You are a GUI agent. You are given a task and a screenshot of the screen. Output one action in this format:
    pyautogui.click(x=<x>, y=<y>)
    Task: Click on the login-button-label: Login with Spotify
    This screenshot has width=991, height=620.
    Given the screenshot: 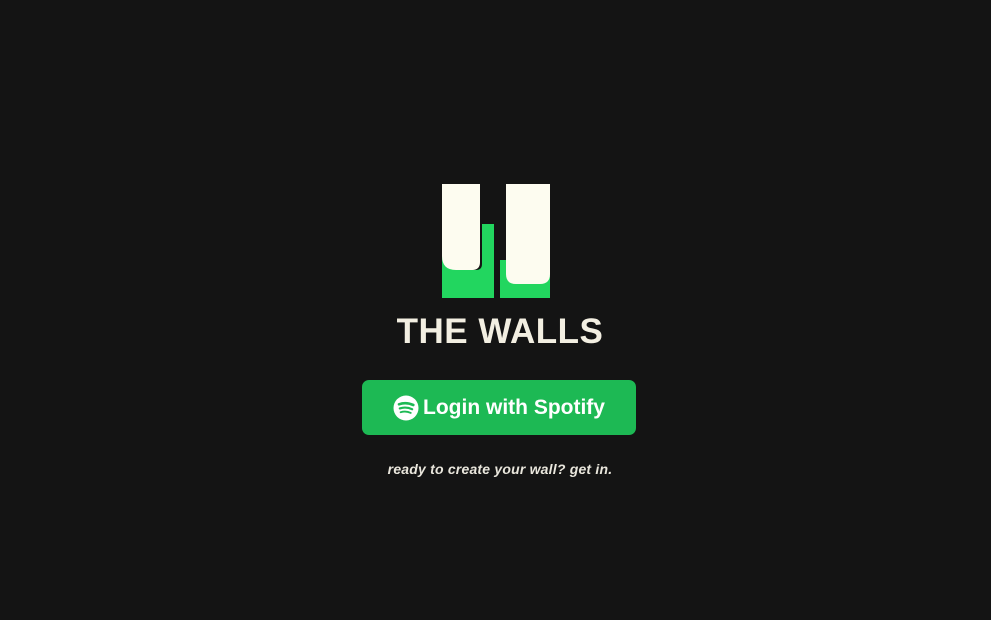 What is the action you would take?
    pyautogui.click(x=514, y=407)
    